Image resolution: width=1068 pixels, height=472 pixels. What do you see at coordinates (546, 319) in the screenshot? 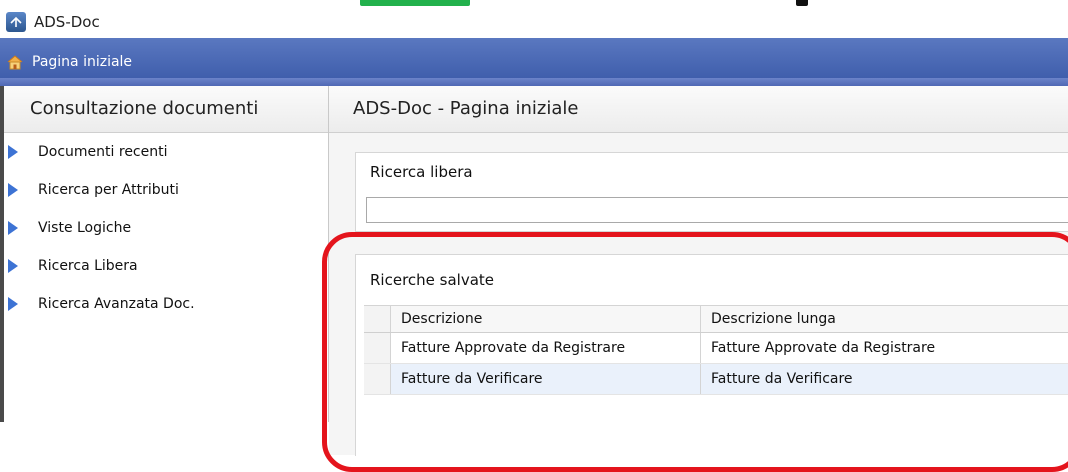
I see `column-header-descrizione: Descrizione` at bounding box center [546, 319].